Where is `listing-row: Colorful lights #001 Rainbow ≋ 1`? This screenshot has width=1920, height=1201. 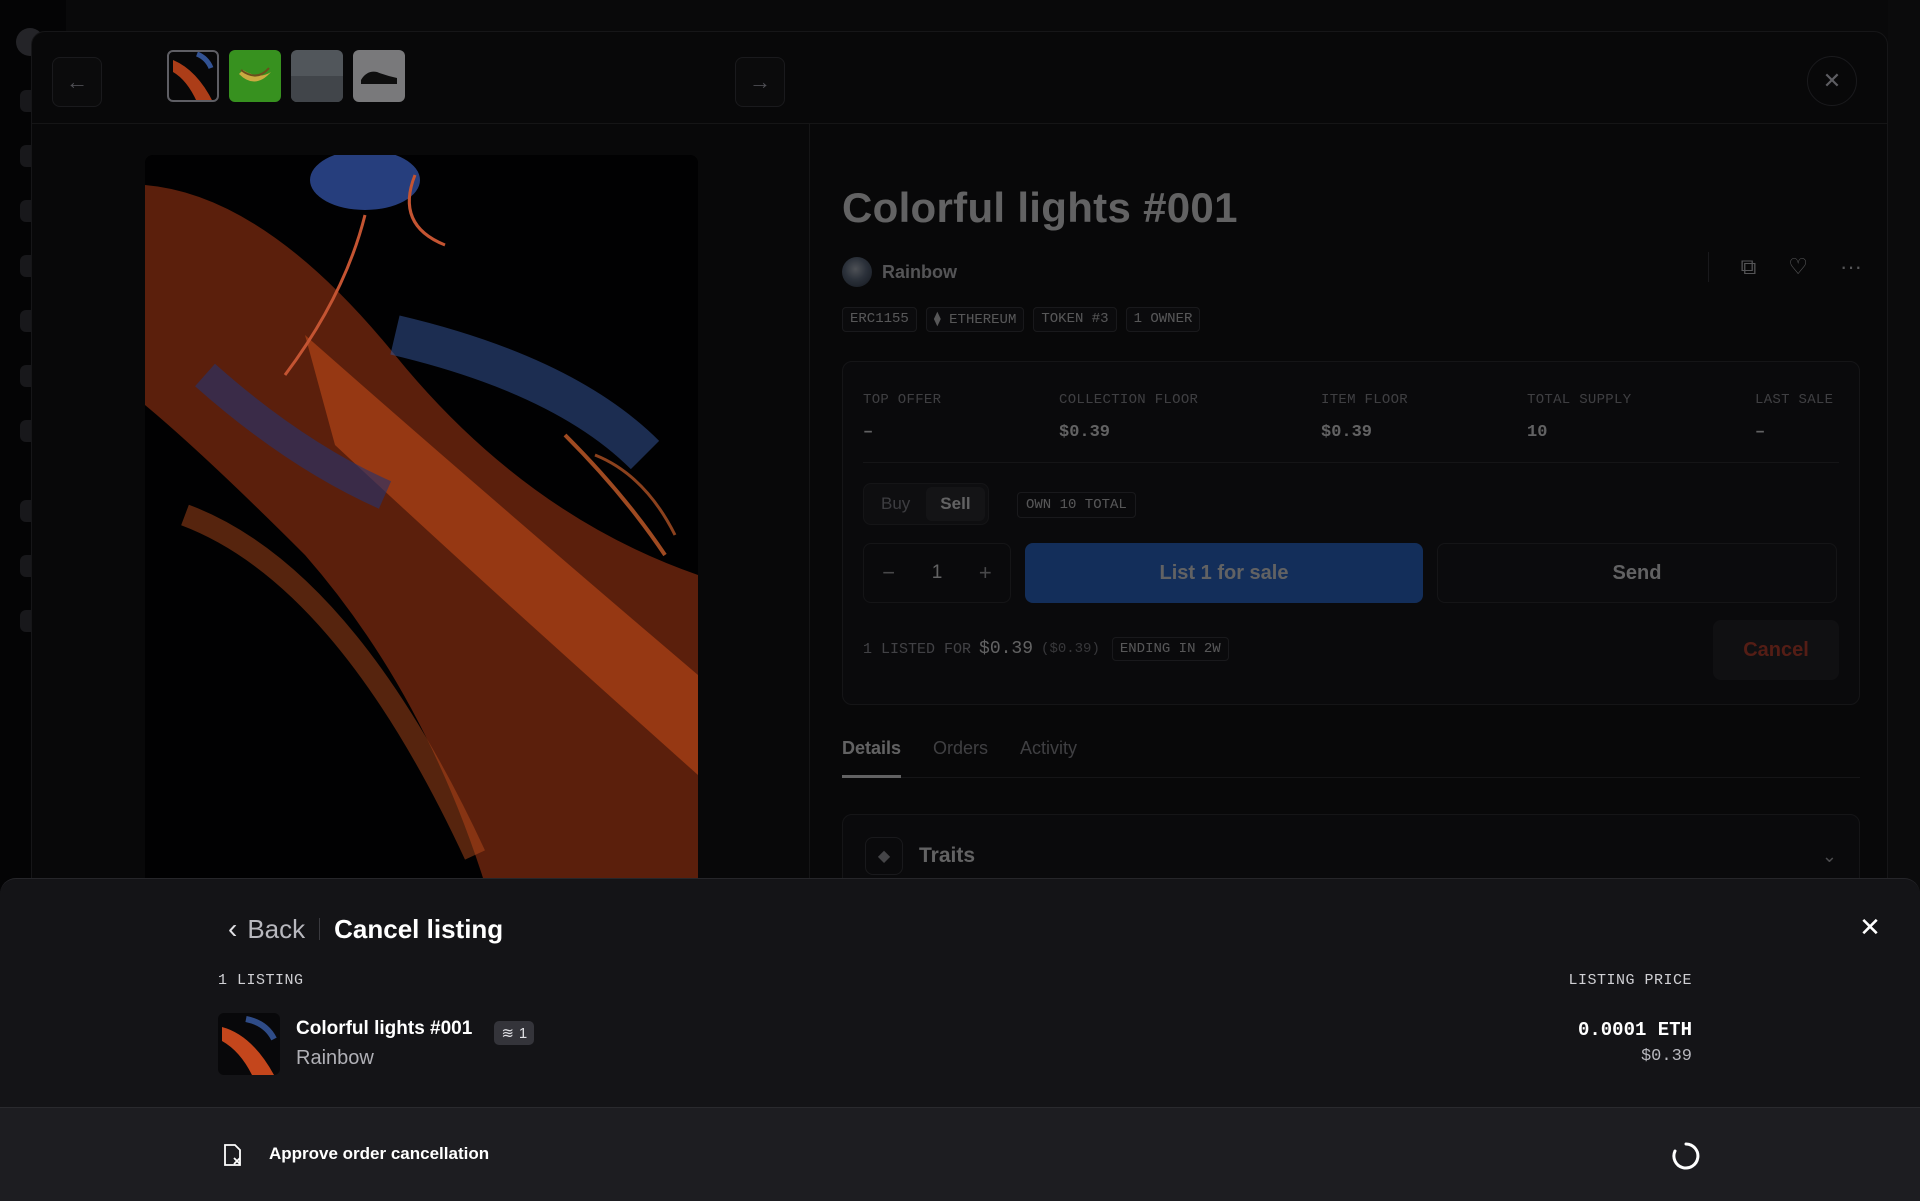 listing-row: Colorful lights #001 Rainbow ≋ 1 is located at coordinates (376, 1044).